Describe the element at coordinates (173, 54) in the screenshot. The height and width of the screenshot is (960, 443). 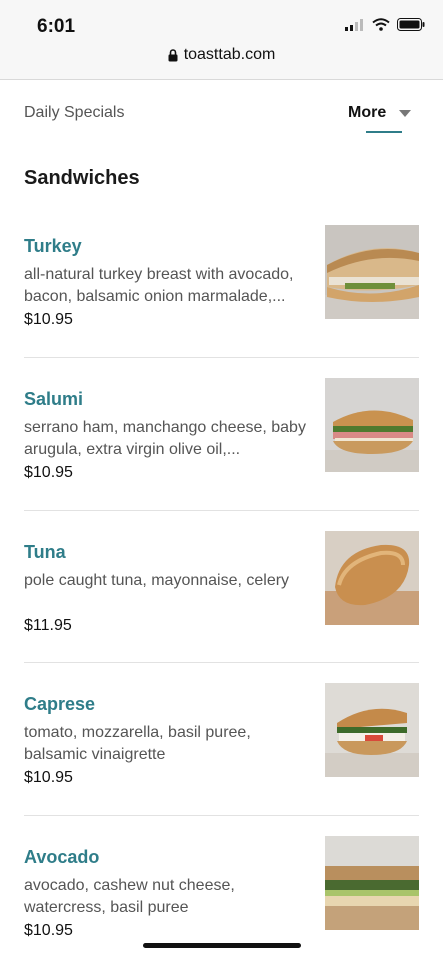
I see `lock-icon` at that location.